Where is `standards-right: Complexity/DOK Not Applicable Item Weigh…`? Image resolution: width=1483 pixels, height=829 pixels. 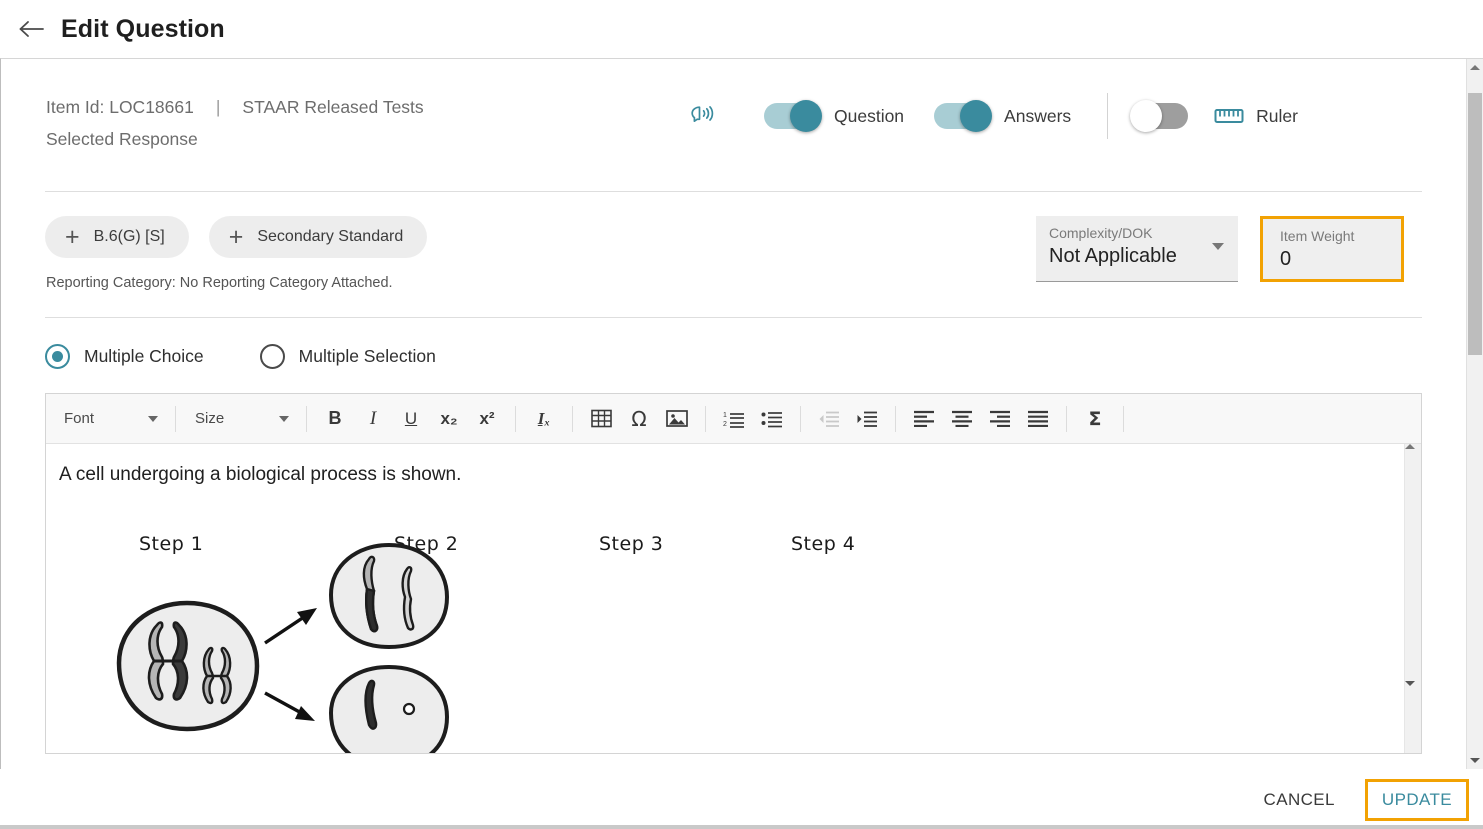
standards-right: Complexity/DOK Not Applicable Item Weigh… is located at coordinates (1229, 249).